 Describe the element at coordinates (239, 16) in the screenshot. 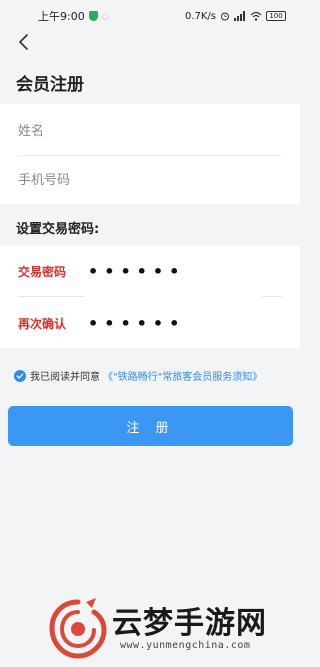

I see `signal-icon` at that location.